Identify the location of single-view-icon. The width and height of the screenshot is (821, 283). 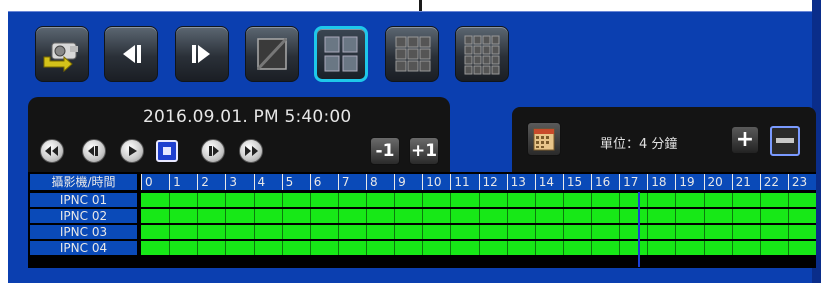
(272, 54).